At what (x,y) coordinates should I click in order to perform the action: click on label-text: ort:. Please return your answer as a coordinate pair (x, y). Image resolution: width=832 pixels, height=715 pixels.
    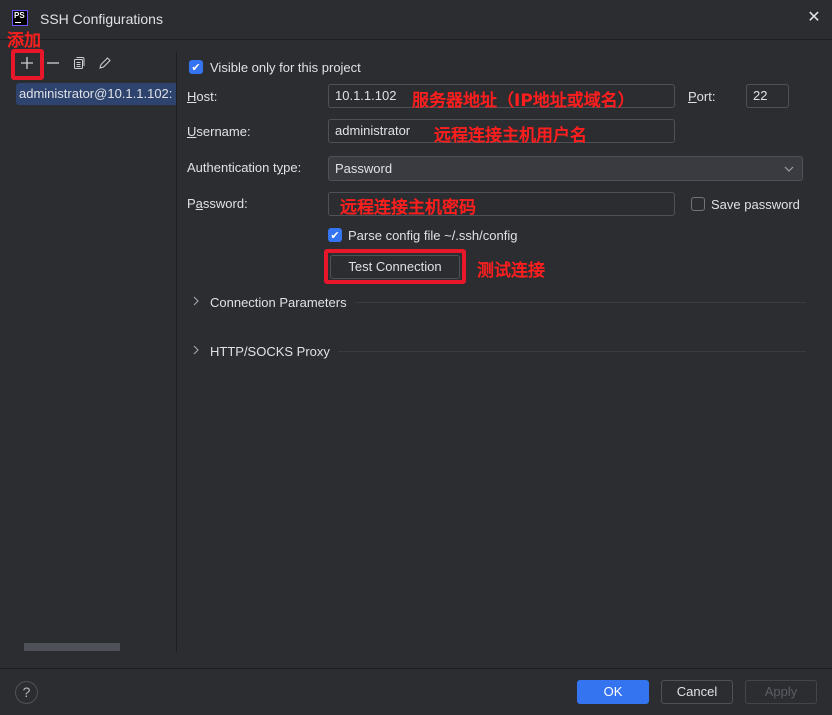
    Looking at the image, I should click on (706, 96).